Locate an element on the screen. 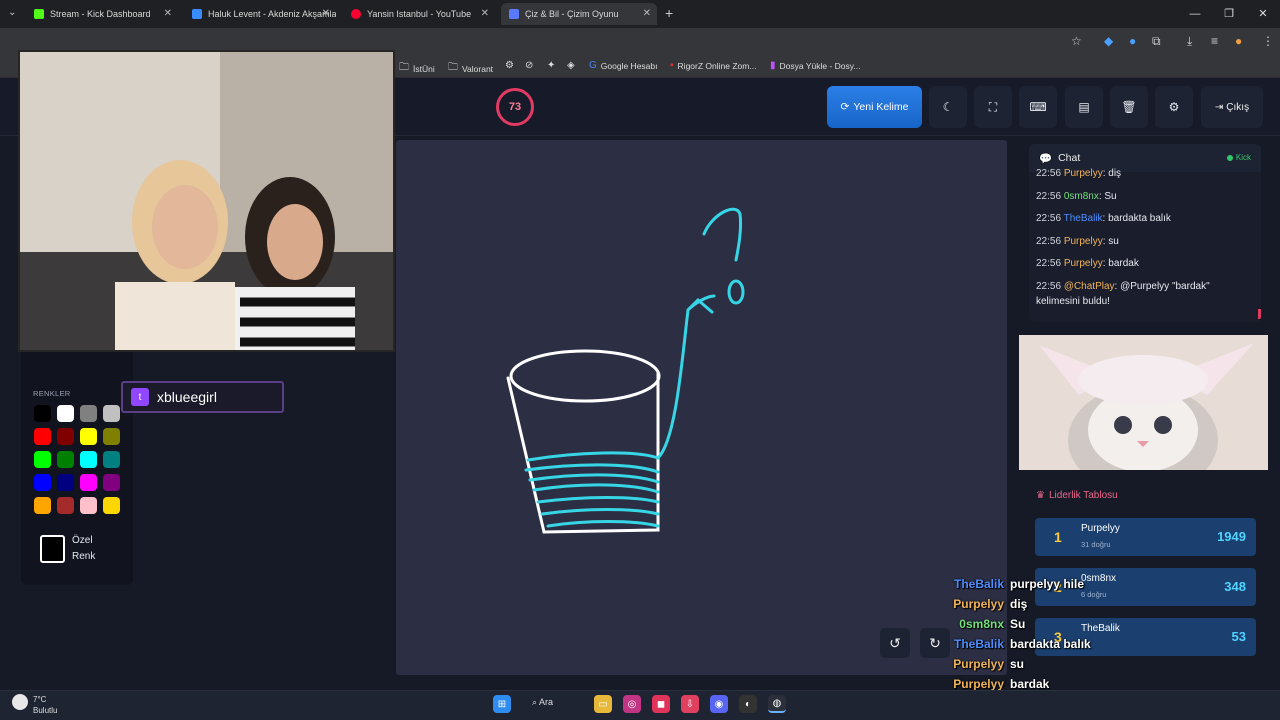  minimize-icon: — is located at coordinates (1195, 14).